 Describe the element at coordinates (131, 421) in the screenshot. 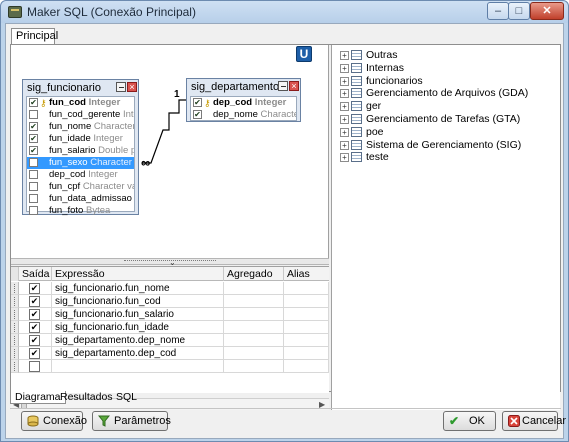

I see `parameters-button: Parâmetros` at that location.